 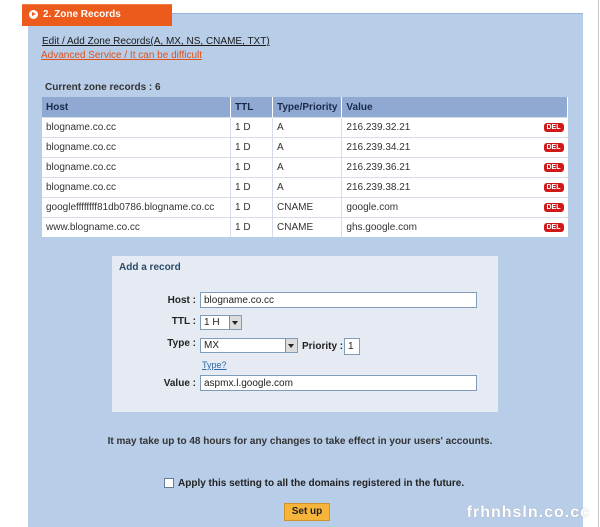 What do you see at coordinates (454, 107) in the screenshot?
I see `col-value: Value` at bounding box center [454, 107].